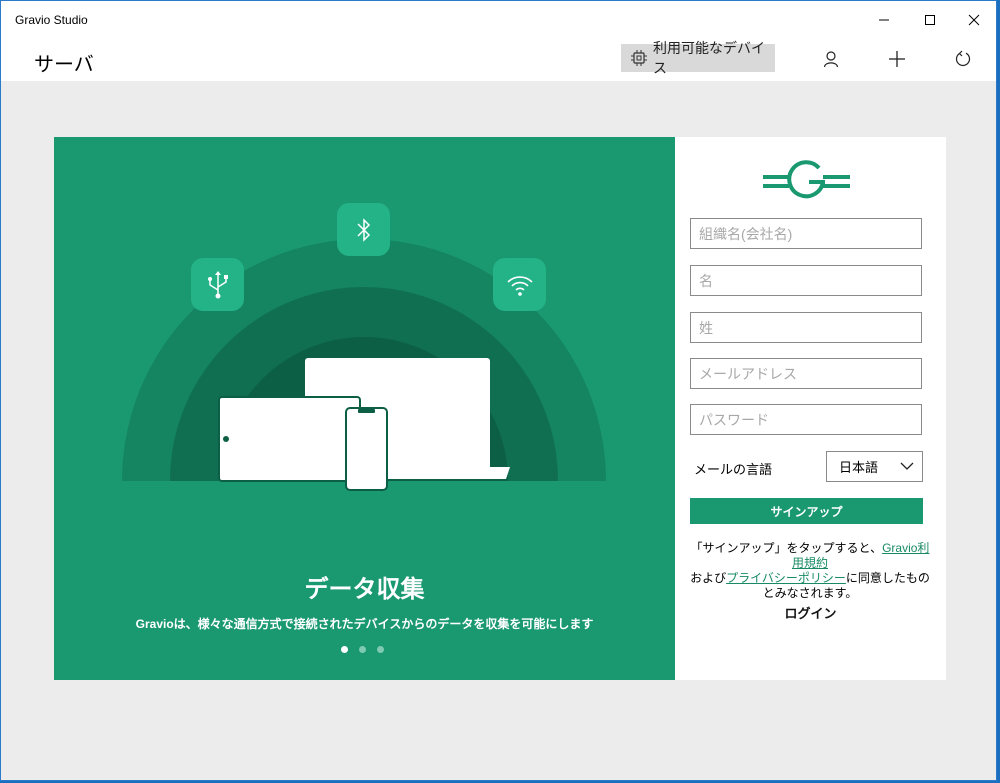 This screenshot has height=783, width=1000. What do you see at coordinates (806, 233) in the screenshot?
I see `organization-input` at bounding box center [806, 233].